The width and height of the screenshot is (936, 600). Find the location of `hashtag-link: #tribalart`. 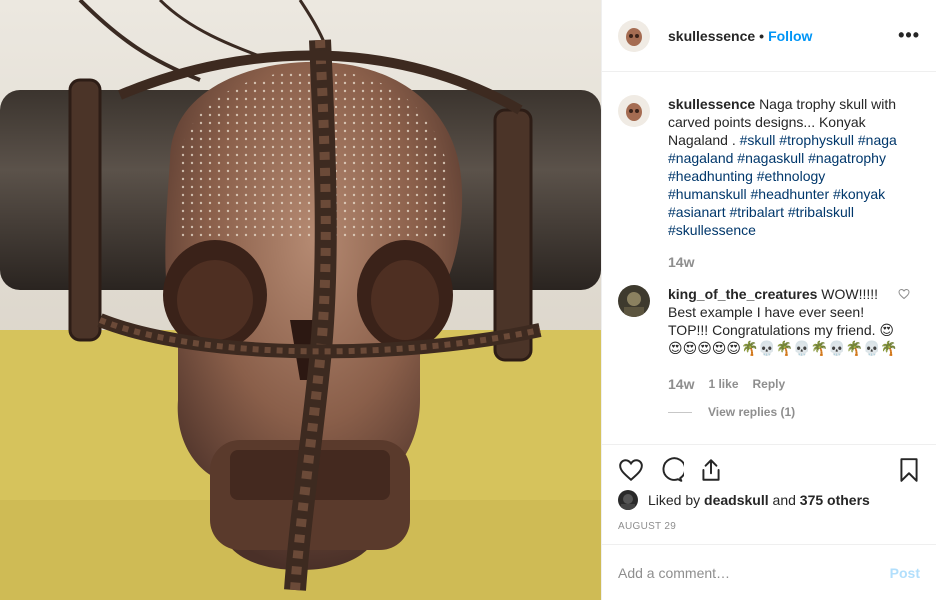

hashtag-link: #tribalart is located at coordinates (756, 212).